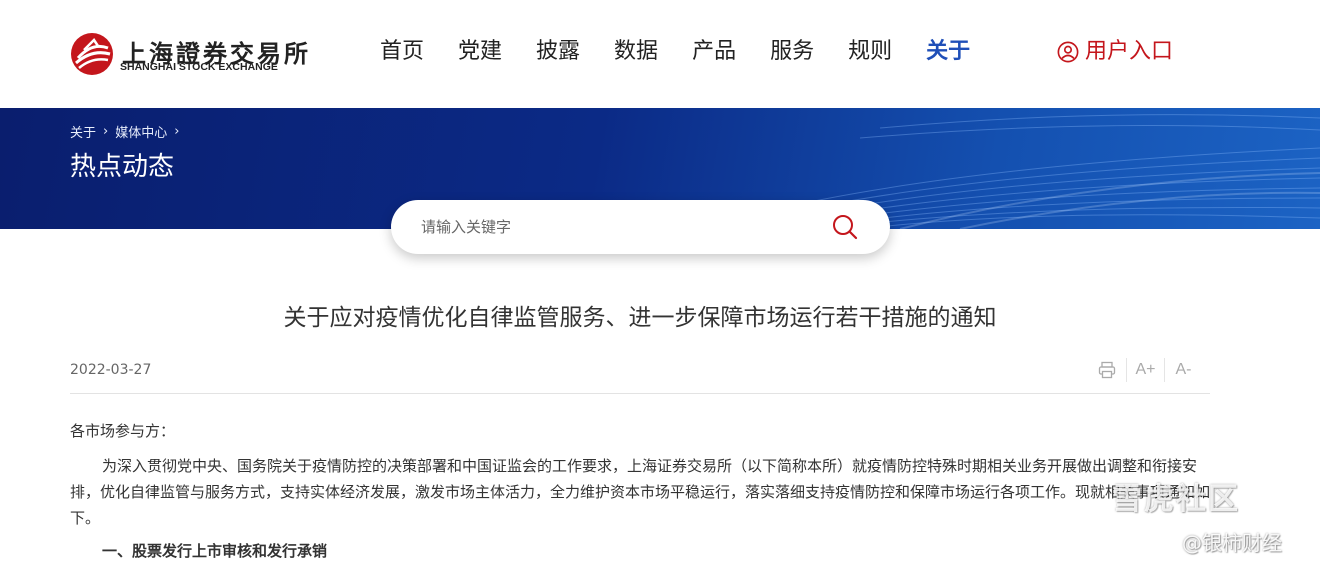 The width and height of the screenshot is (1320, 571). I want to click on nav-item-about: 关于, so click(948, 52).